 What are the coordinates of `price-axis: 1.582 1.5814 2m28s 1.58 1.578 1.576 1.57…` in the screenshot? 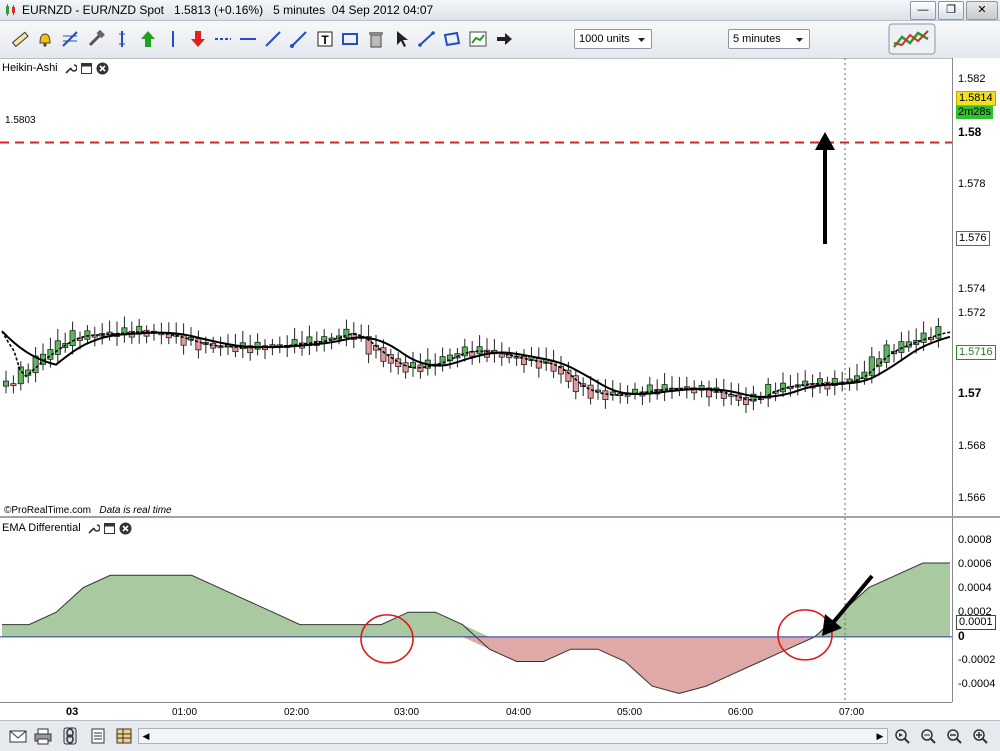 It's located at (976, 287).